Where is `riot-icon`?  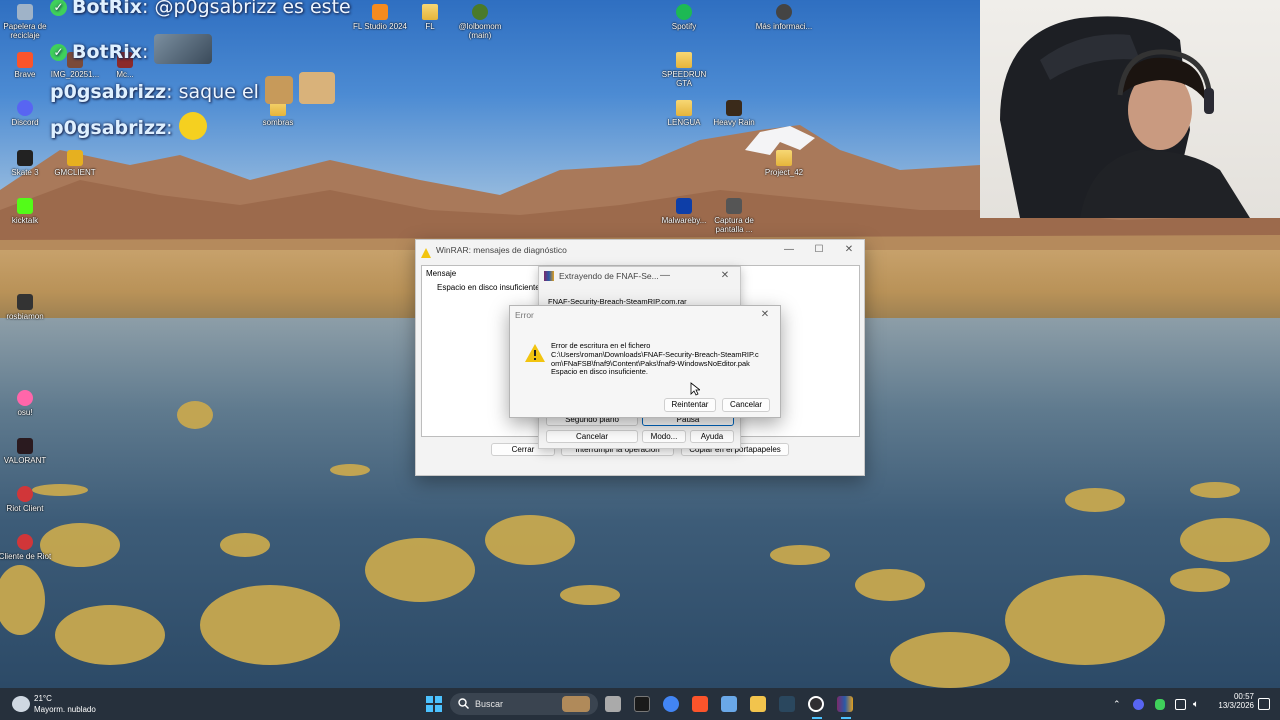 riot-icon is located at coordinates (25, 494).